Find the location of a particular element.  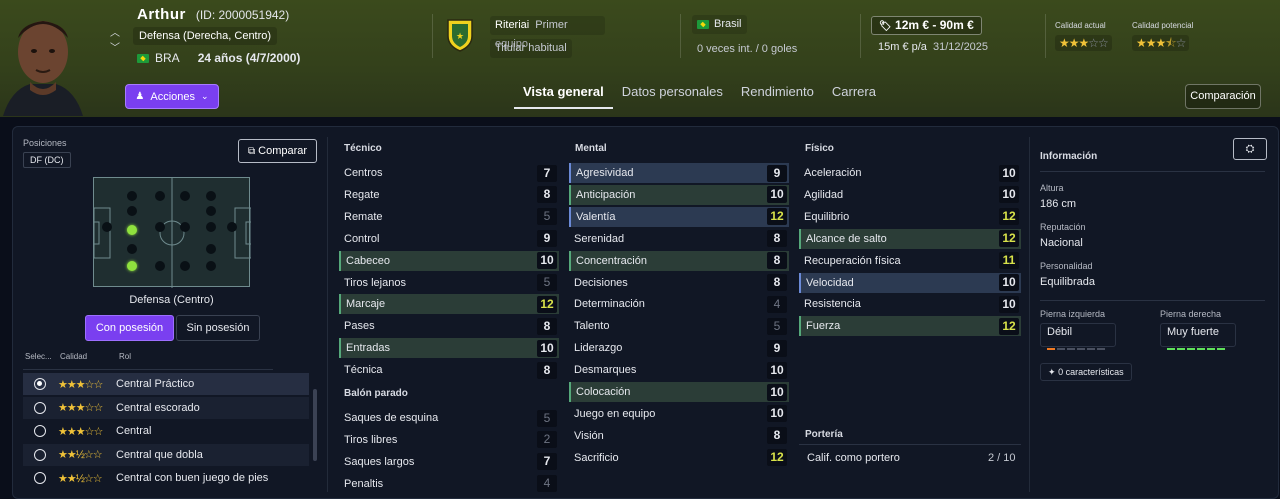

tab-overview: Vista general is located at coordinates (563, 94).